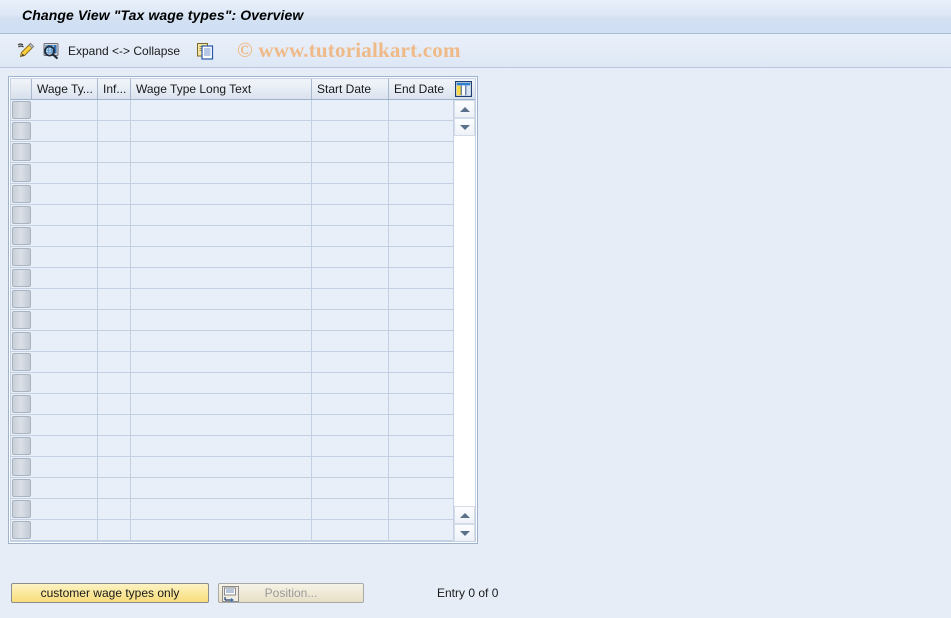 The width and height of the screenshot is (951, 618). What do you see at coordinates (124, 51) in the screenshot?
I see `expand-collapse-button: Expand <-> Collapse` at bounding box center [124, 51].